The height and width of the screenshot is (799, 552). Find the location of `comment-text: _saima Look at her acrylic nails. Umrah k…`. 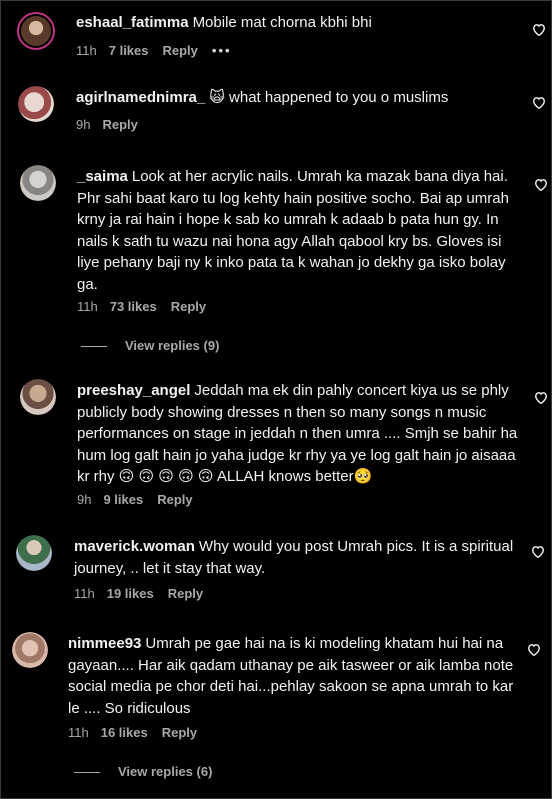

comment-text: _saima Look at her acrylic nails. Umrah k… is located at coordinates (293, 230).